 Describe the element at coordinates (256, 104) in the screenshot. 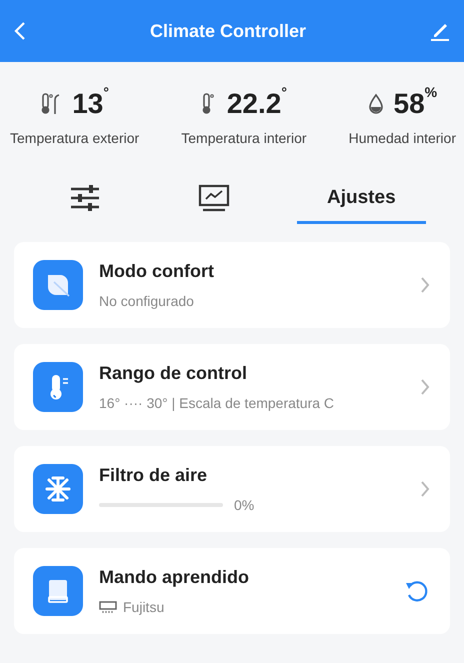

I see `reading-value: 22.2°` at that location.